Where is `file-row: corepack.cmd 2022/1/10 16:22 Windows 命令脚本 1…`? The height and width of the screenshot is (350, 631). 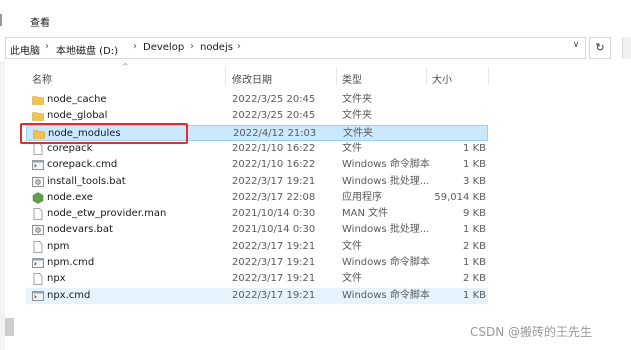 file-row: corepack.cmd 2022/1/10 16:22 Windows 命令脚本 1… is located at coordinates (257, 165).